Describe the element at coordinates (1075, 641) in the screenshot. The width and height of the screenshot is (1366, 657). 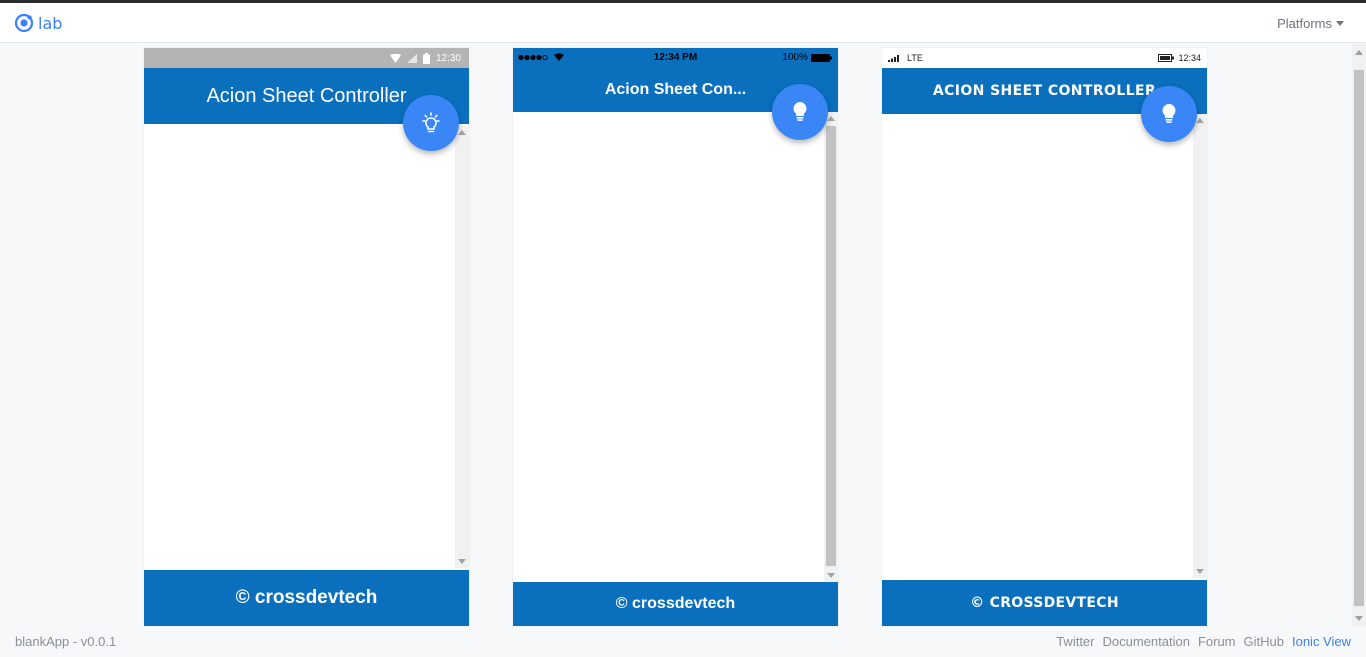
I see `twitter-link: Twitter` at that location.